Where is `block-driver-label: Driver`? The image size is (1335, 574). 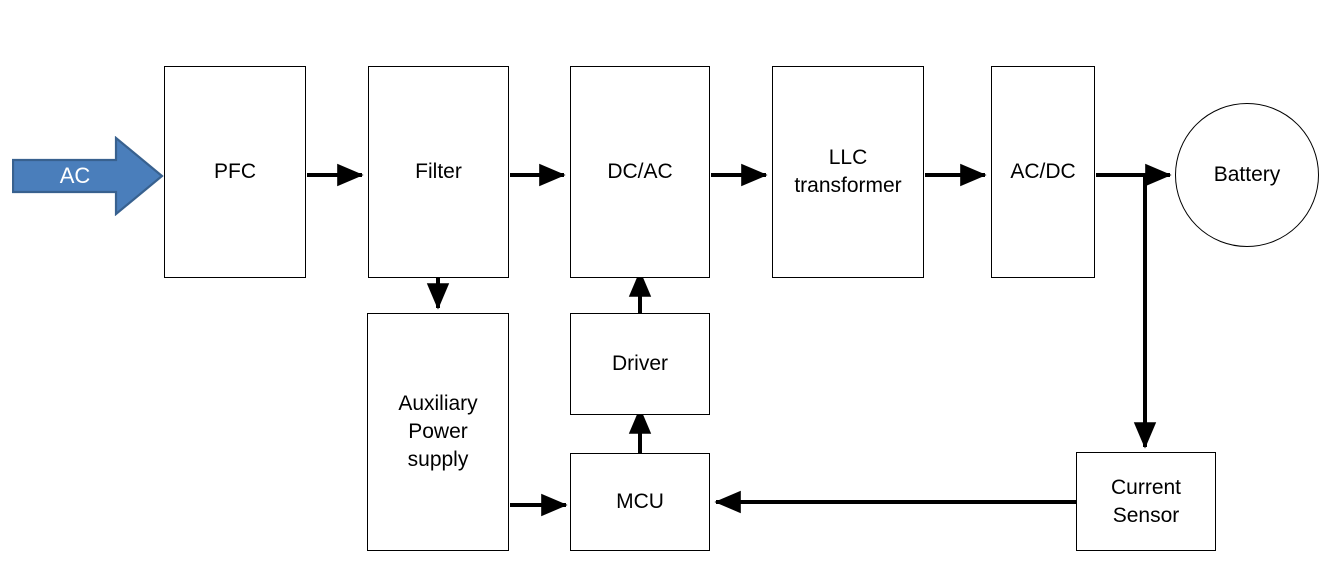
block-driver-label: Driver is located at coordinates (640, 364).